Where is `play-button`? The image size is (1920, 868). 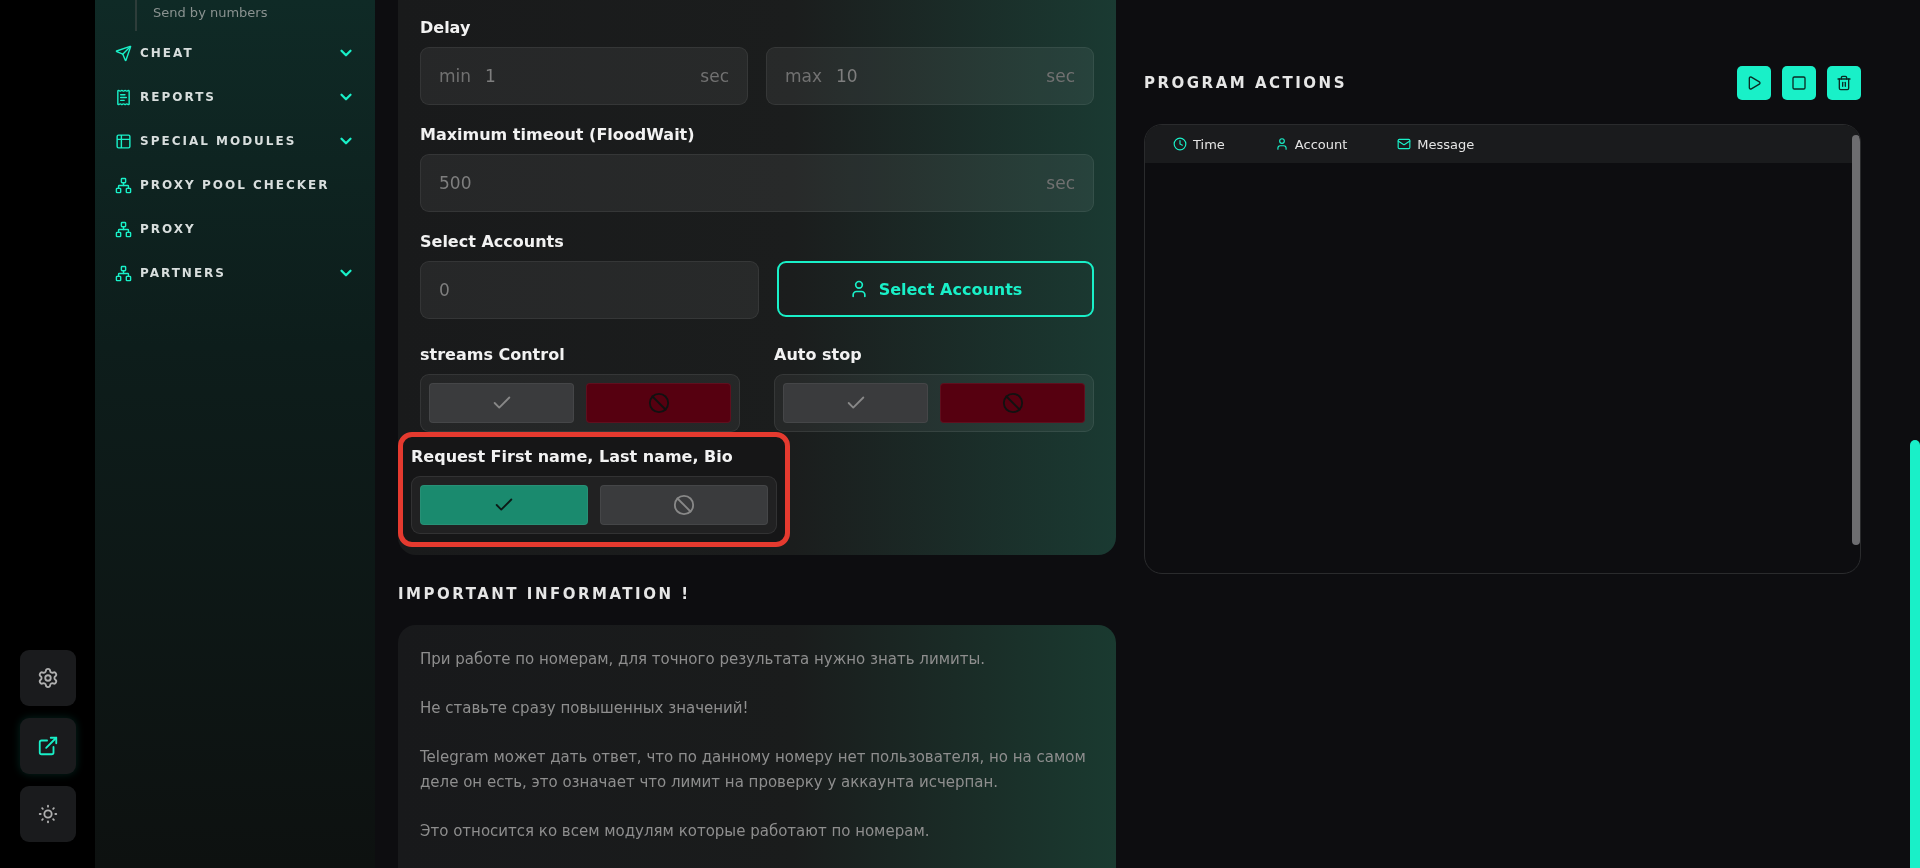
play-button is located at coordinates (1754, 83).